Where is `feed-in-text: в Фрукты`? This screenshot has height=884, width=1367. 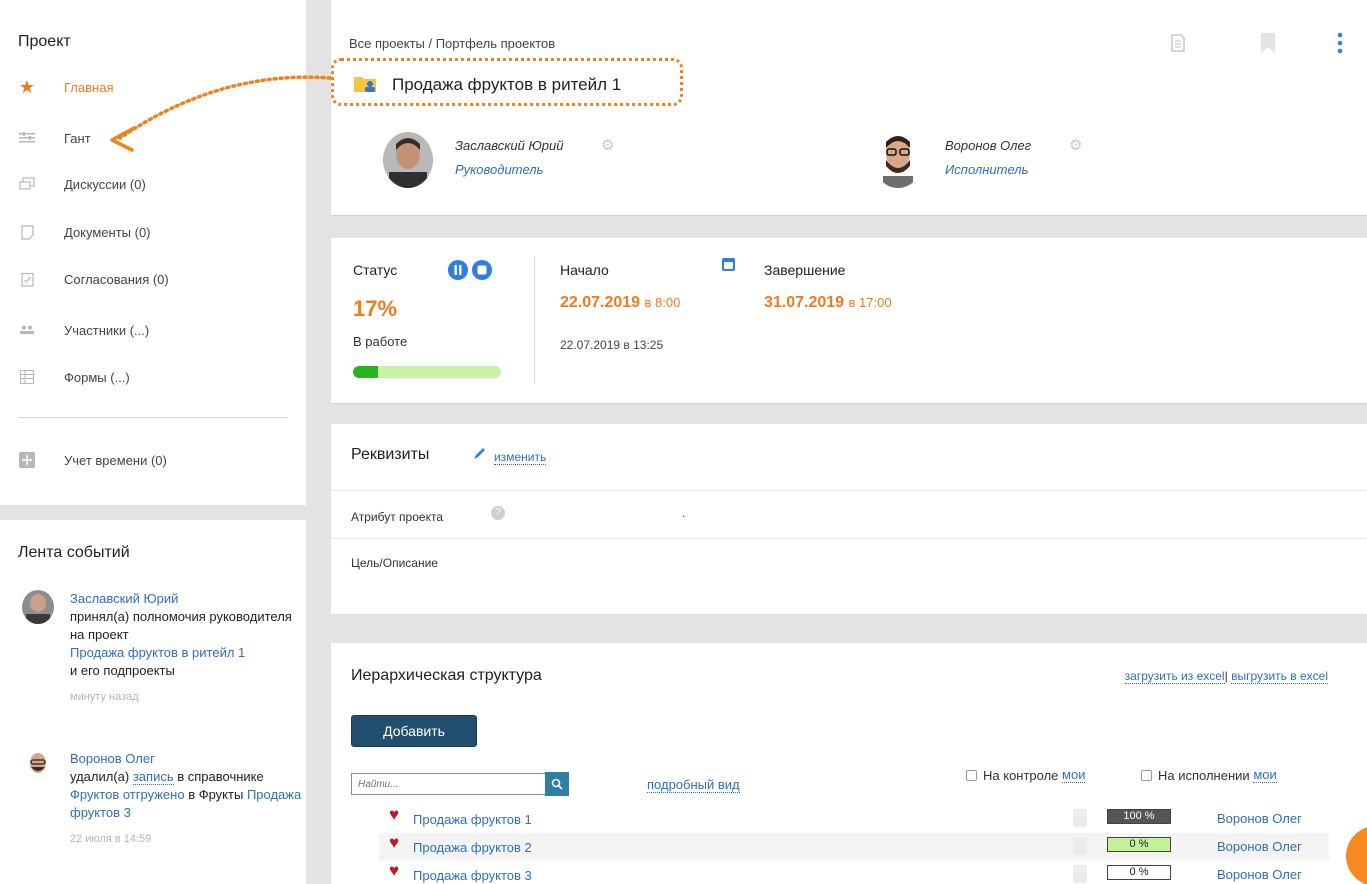 feed-in-text: в Фрукты is located at coordinates (216, 794).